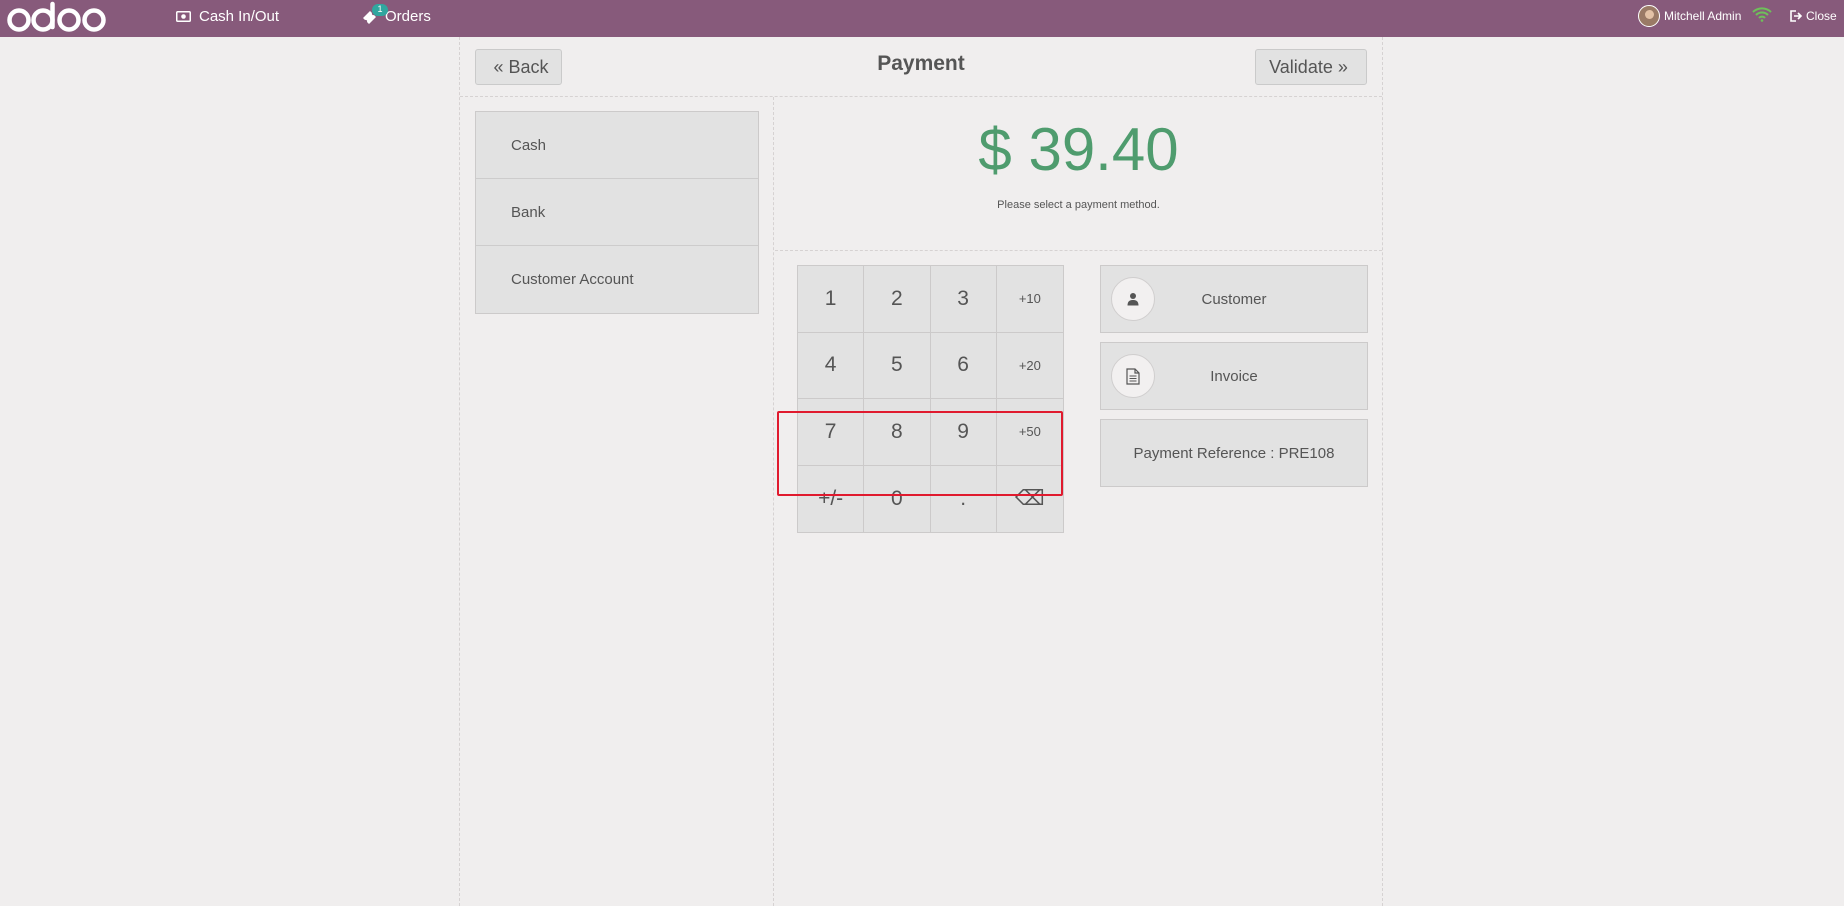 The width and height of the screenshot is (1844, 906). Describe the element at coordinates (897, 299) in the screenshot. I see `numpad-key-2: 2` at that location.